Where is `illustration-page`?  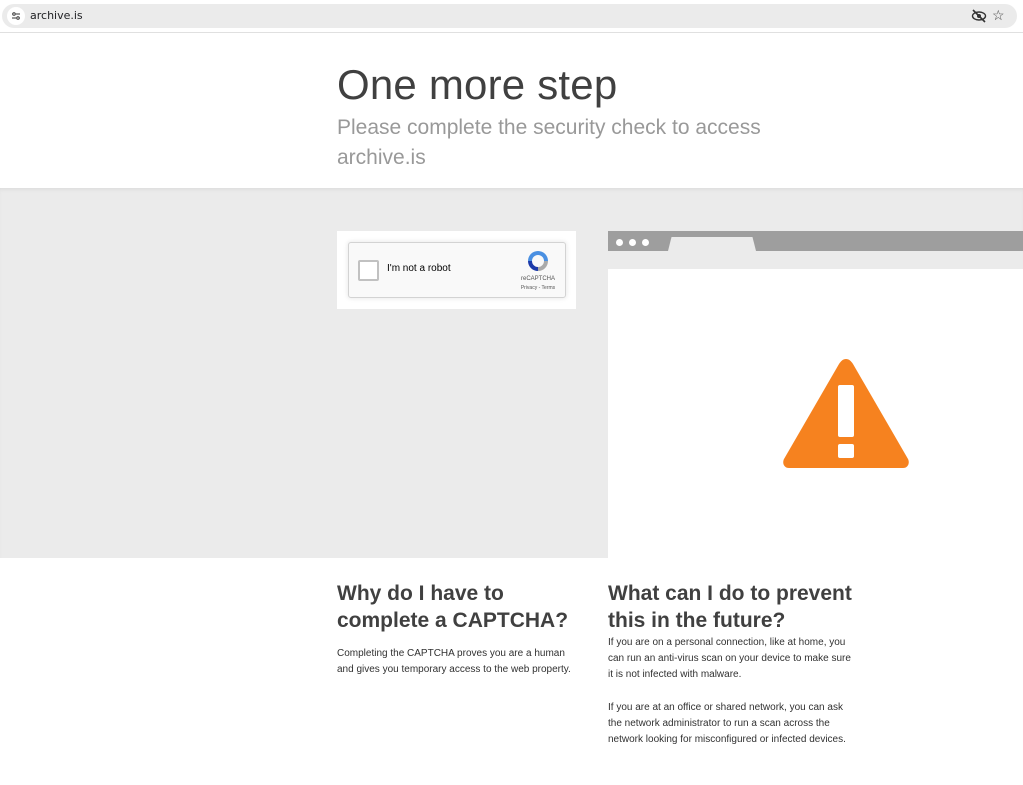 illustration-page is located at coordinates (815, 413).